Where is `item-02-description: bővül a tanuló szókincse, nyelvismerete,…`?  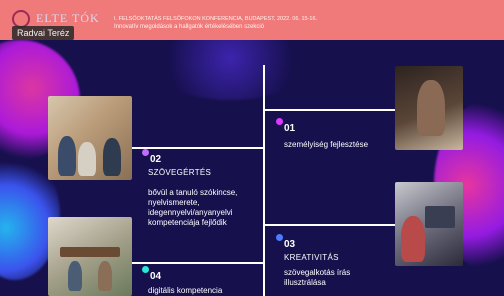
item-02-description: bővül a tanuló szókincse, nyelvismerete,… is located at coordinates (193, 207).